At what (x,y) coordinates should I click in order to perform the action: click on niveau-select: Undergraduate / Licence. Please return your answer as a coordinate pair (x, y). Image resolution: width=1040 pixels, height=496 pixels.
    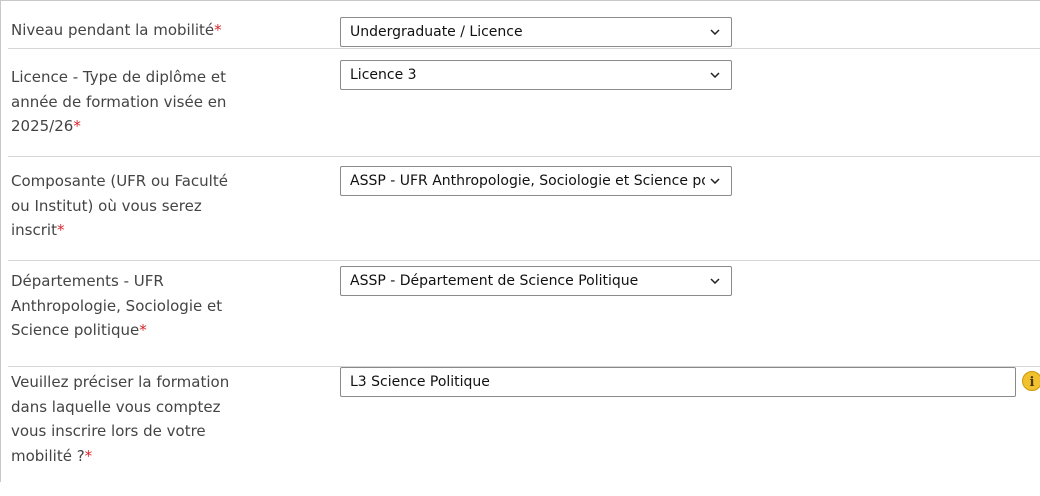
    Looking at the image, I should click on (536, 32).